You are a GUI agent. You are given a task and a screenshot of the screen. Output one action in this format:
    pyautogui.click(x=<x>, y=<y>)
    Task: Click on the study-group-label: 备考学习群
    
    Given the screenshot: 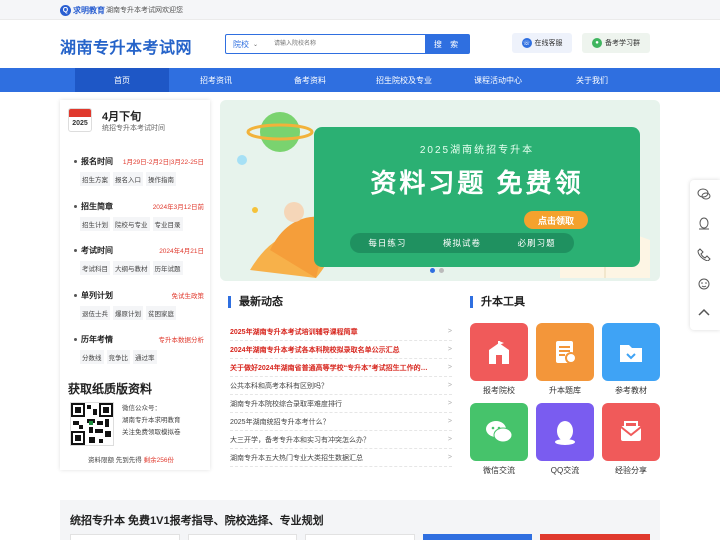 What is the action you would take?
    pyautogui.click(x=622, y=43)
    